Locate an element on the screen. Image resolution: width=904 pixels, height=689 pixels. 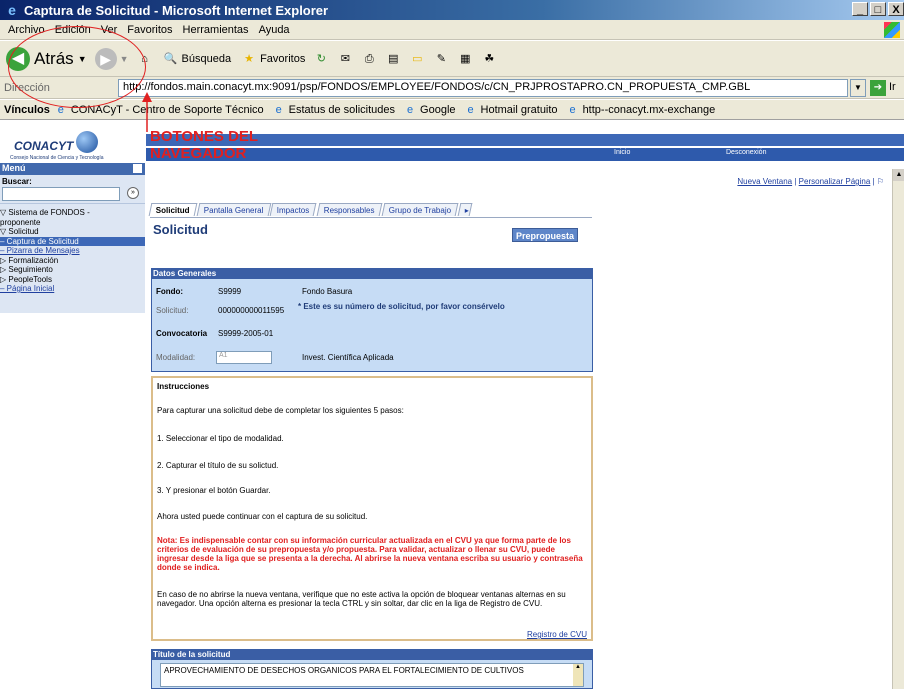
maximize-button: □ is located at coordinates (878, 9).